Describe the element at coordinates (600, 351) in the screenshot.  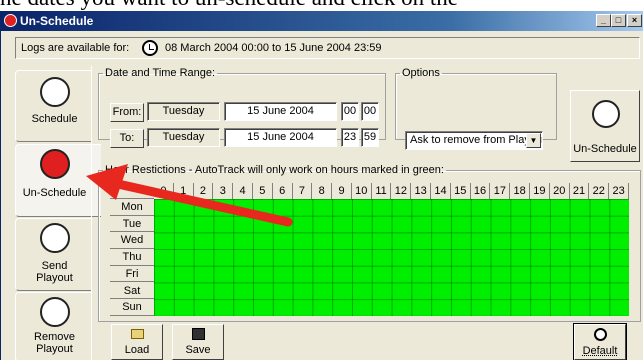
I see `default-label: Default` at that location.